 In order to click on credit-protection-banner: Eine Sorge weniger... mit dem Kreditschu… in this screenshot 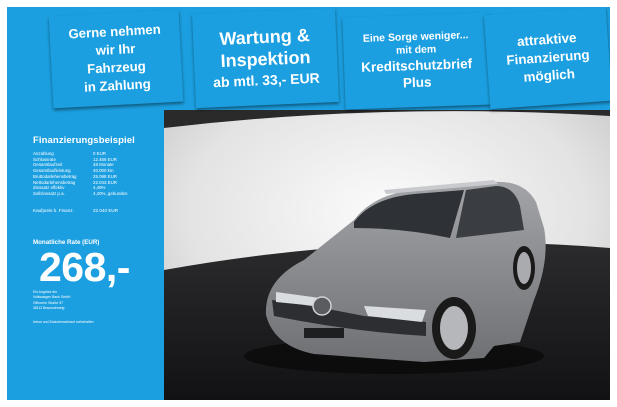, I will do `click(416, 61)`.